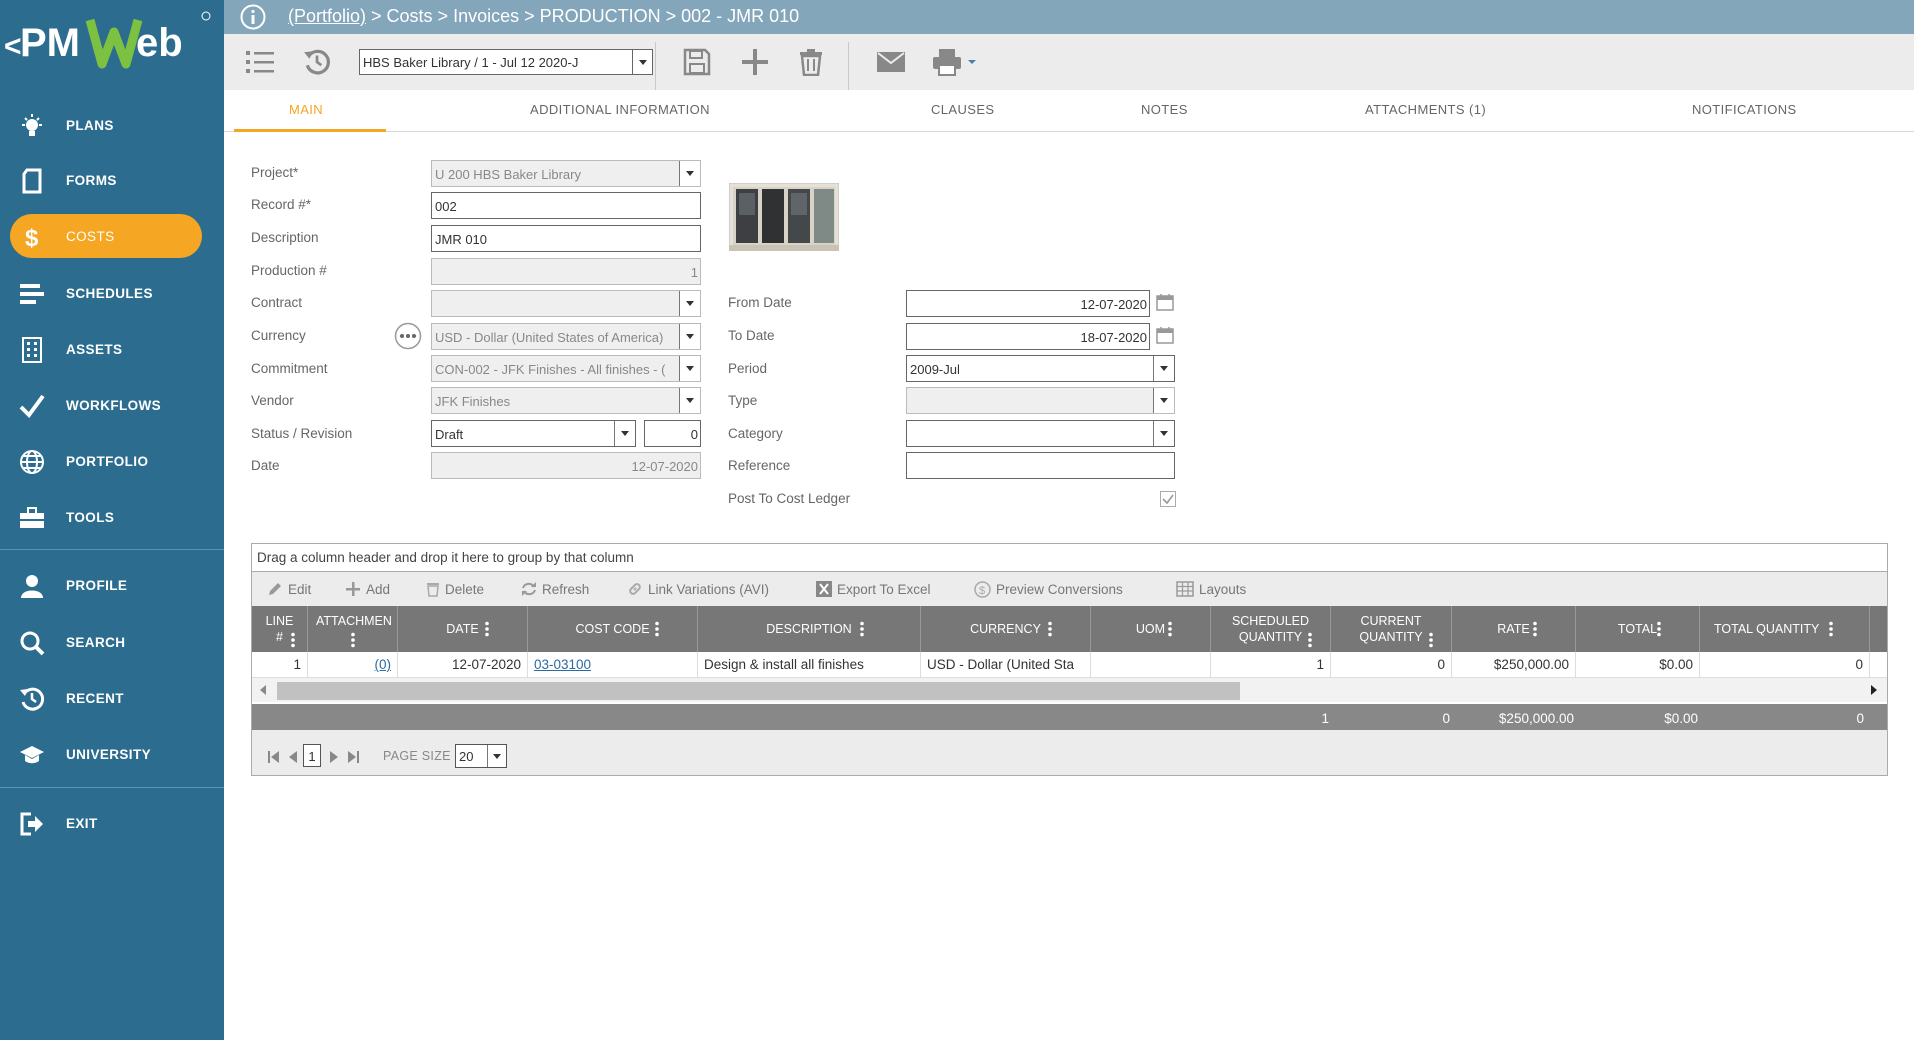 The height and width of the screenshot is (1040, 1914). What do you see at coordinates (758, 691) in the screenshot?
I see `scrollbar-thumb` at bounding box center [758, 691].